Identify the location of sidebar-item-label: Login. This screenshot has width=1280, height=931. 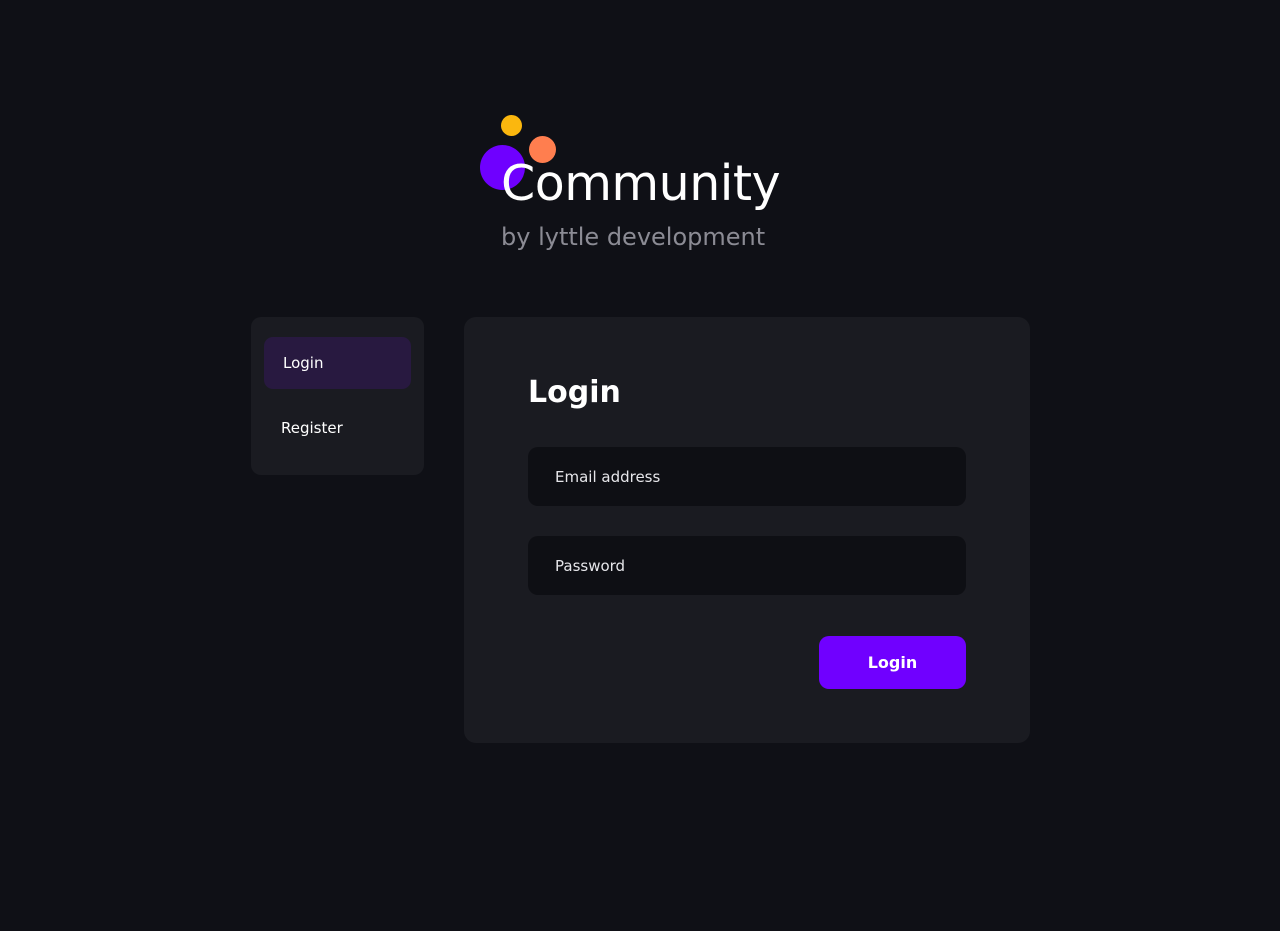
(303, 363).